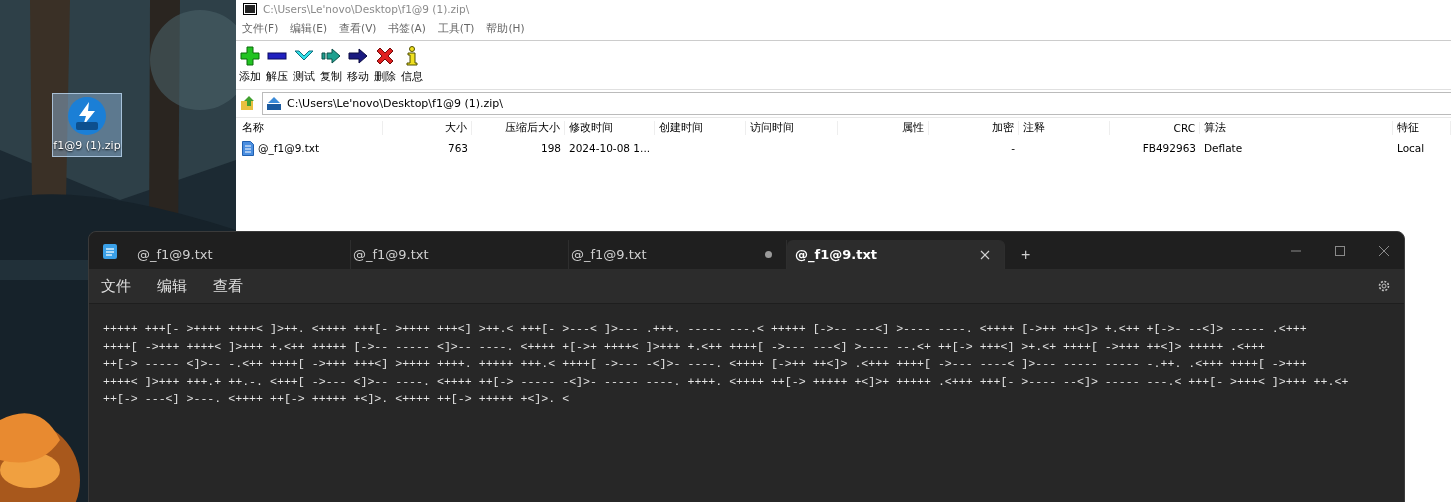 This screenshot has width=1451, height=502. I want to click on menu-item: 查看, so click(228, 286).